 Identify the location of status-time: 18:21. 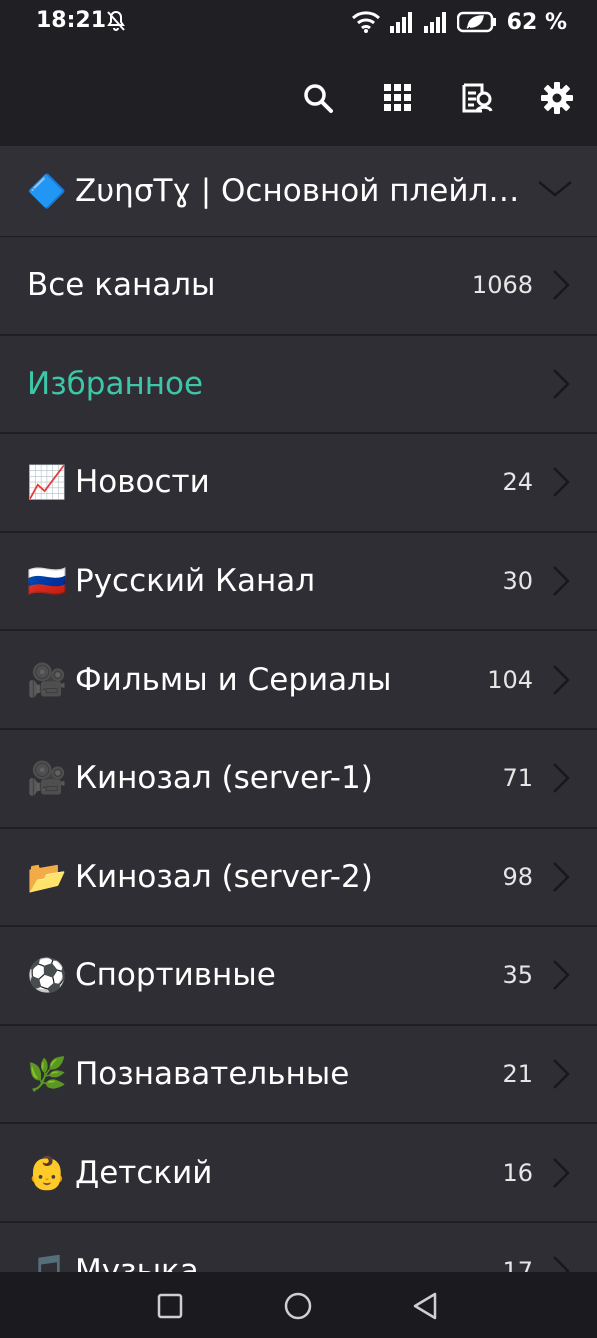
(71, 20).